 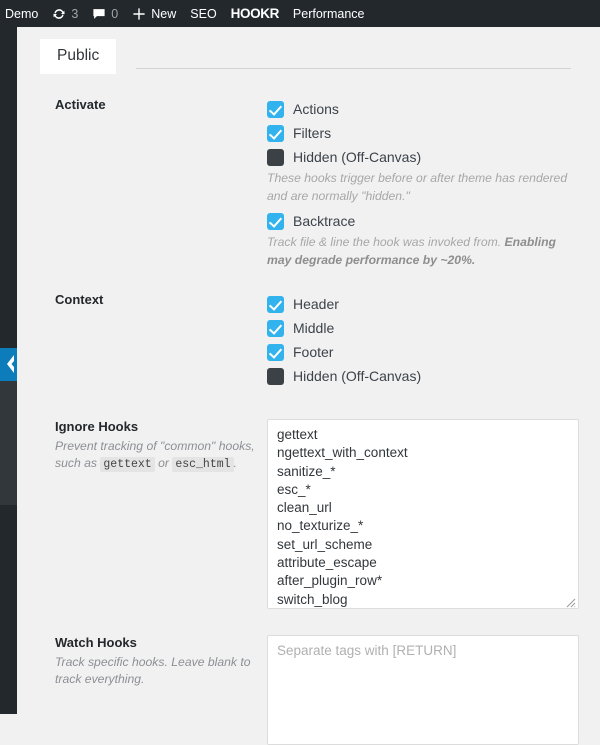 What do you see at coordinates (275, 157) in the screenshot?
I see `checkbox-hidden-offcanvas-box` at bounding box center [275, 157].